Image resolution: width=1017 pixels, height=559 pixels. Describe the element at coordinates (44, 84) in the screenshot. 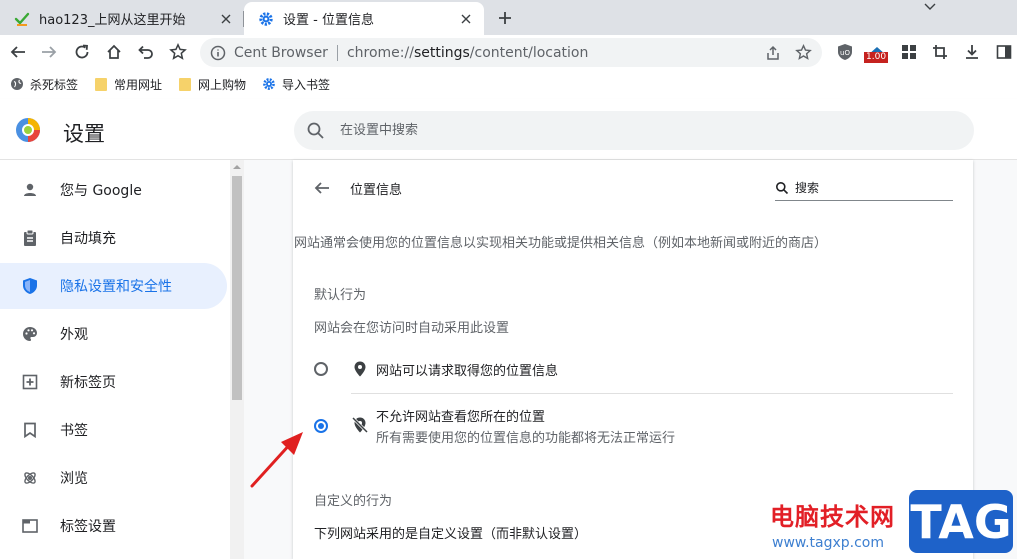

I see `bookmark-item: 杀死标签` at that location.